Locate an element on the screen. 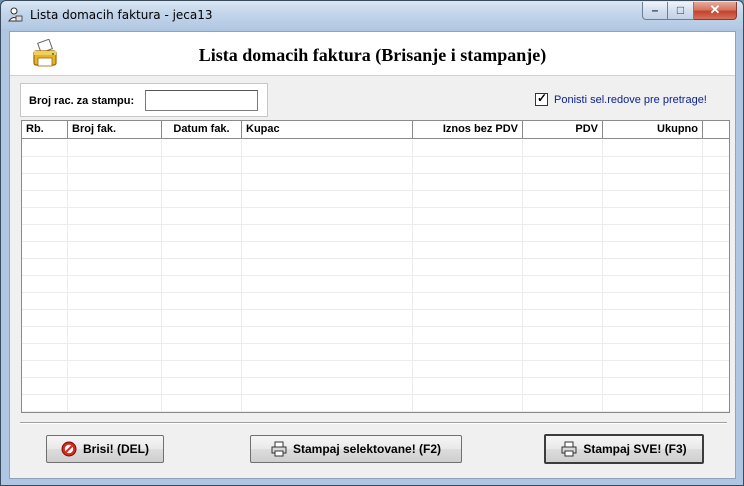  reset-selection-checkbox: ✓ is located at coordinates (541, 98).